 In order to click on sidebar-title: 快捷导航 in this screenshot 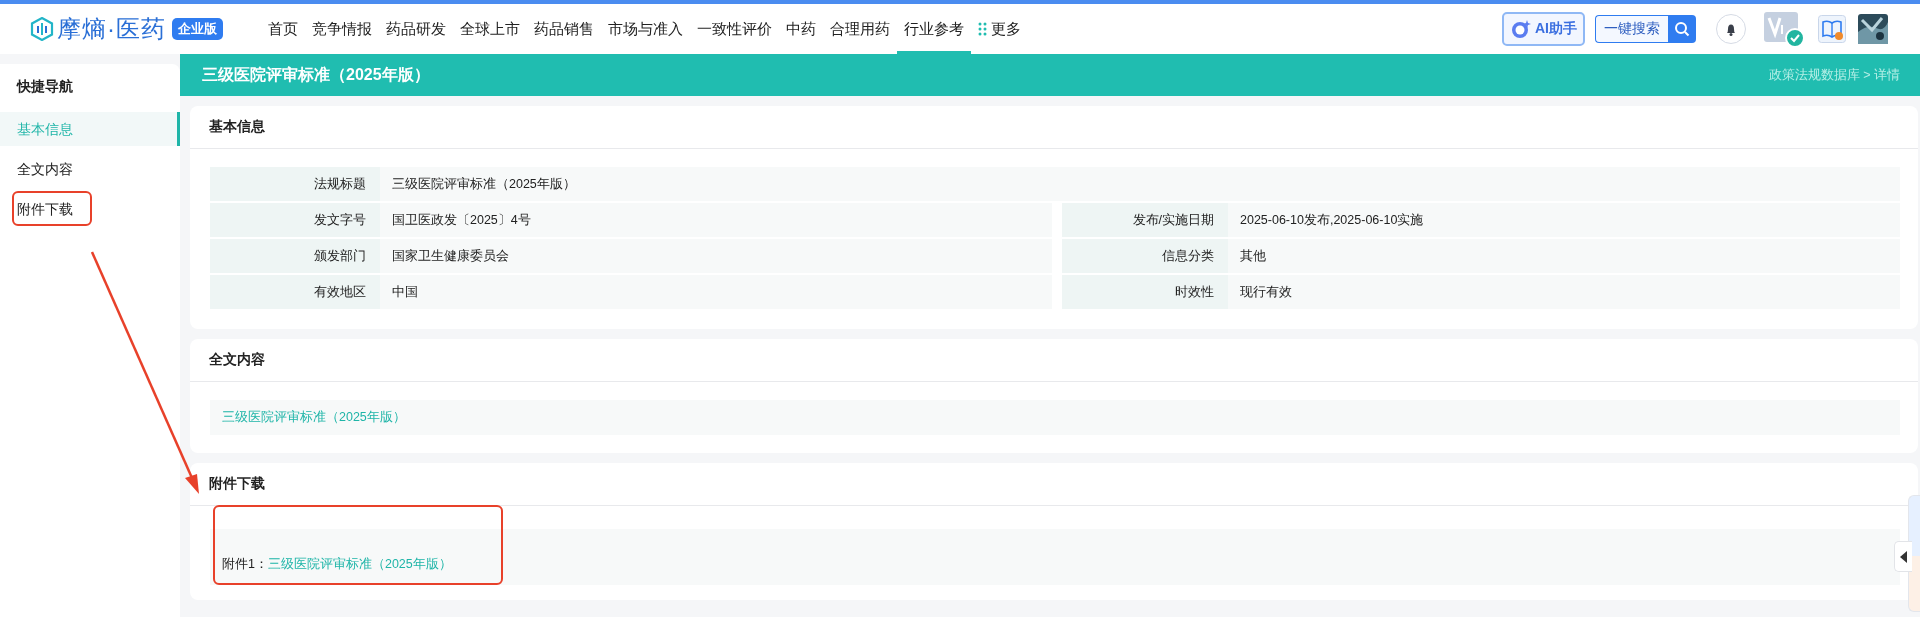, I will do `click(44, 86)`.